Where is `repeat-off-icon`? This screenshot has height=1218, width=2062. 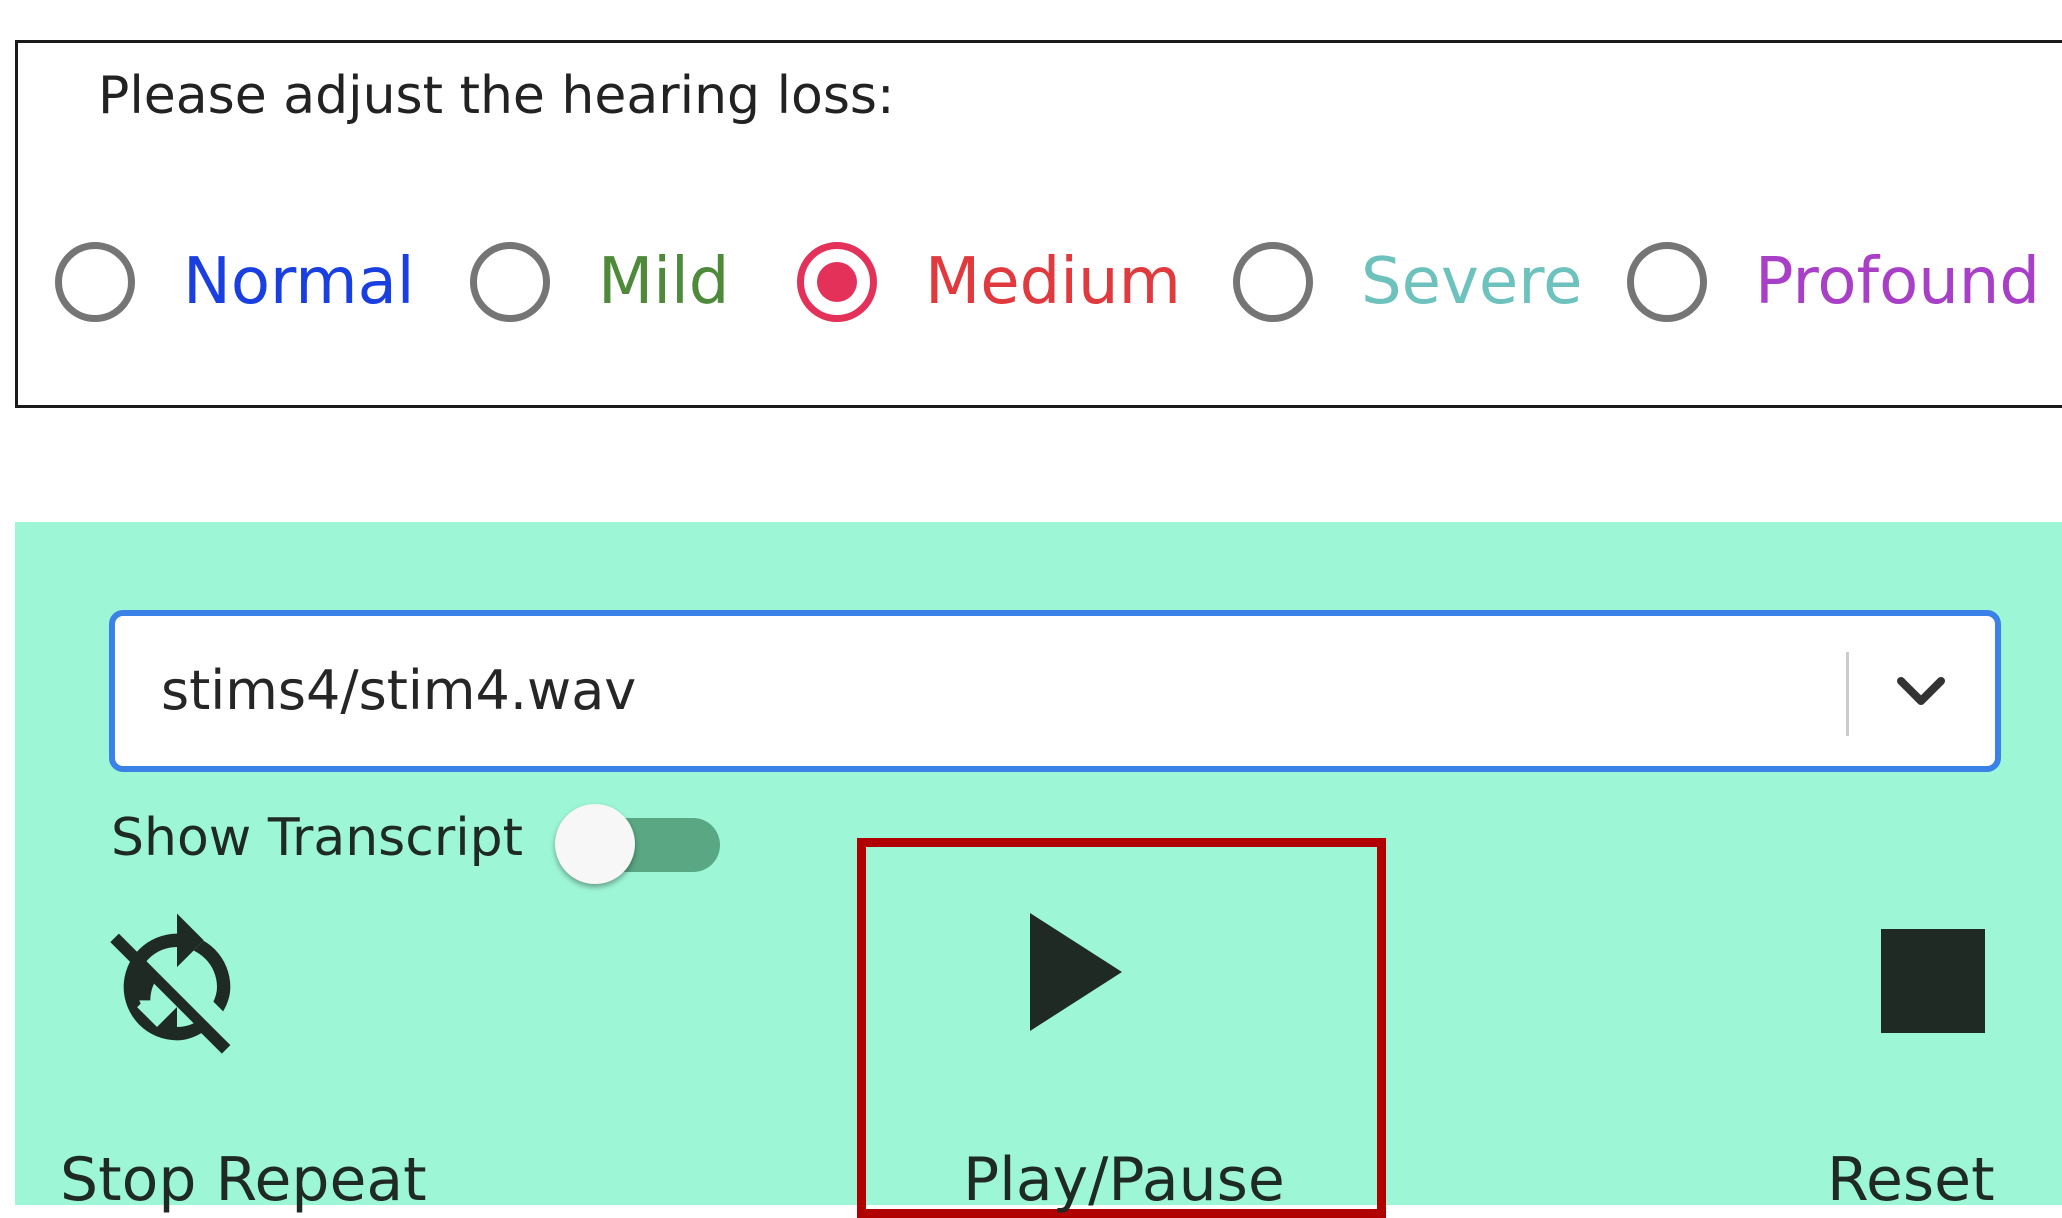 repeat-off-icon is located at coordinates (170, 983).